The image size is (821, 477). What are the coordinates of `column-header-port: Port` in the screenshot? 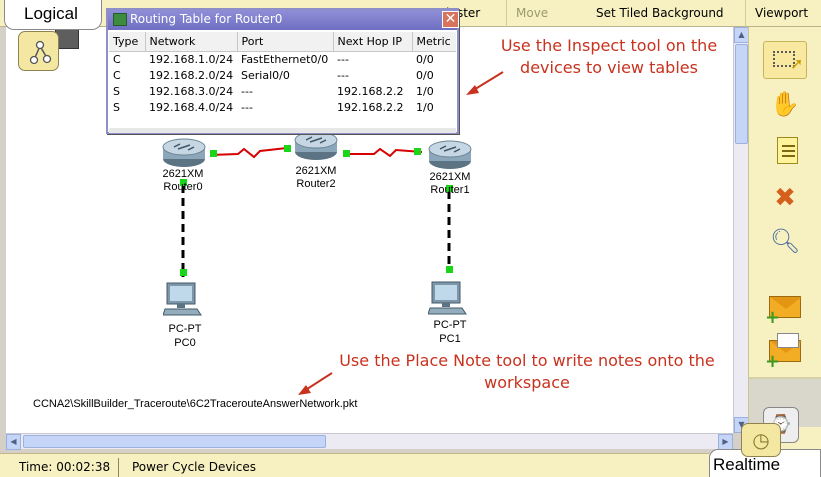 It's located at (285, 42).